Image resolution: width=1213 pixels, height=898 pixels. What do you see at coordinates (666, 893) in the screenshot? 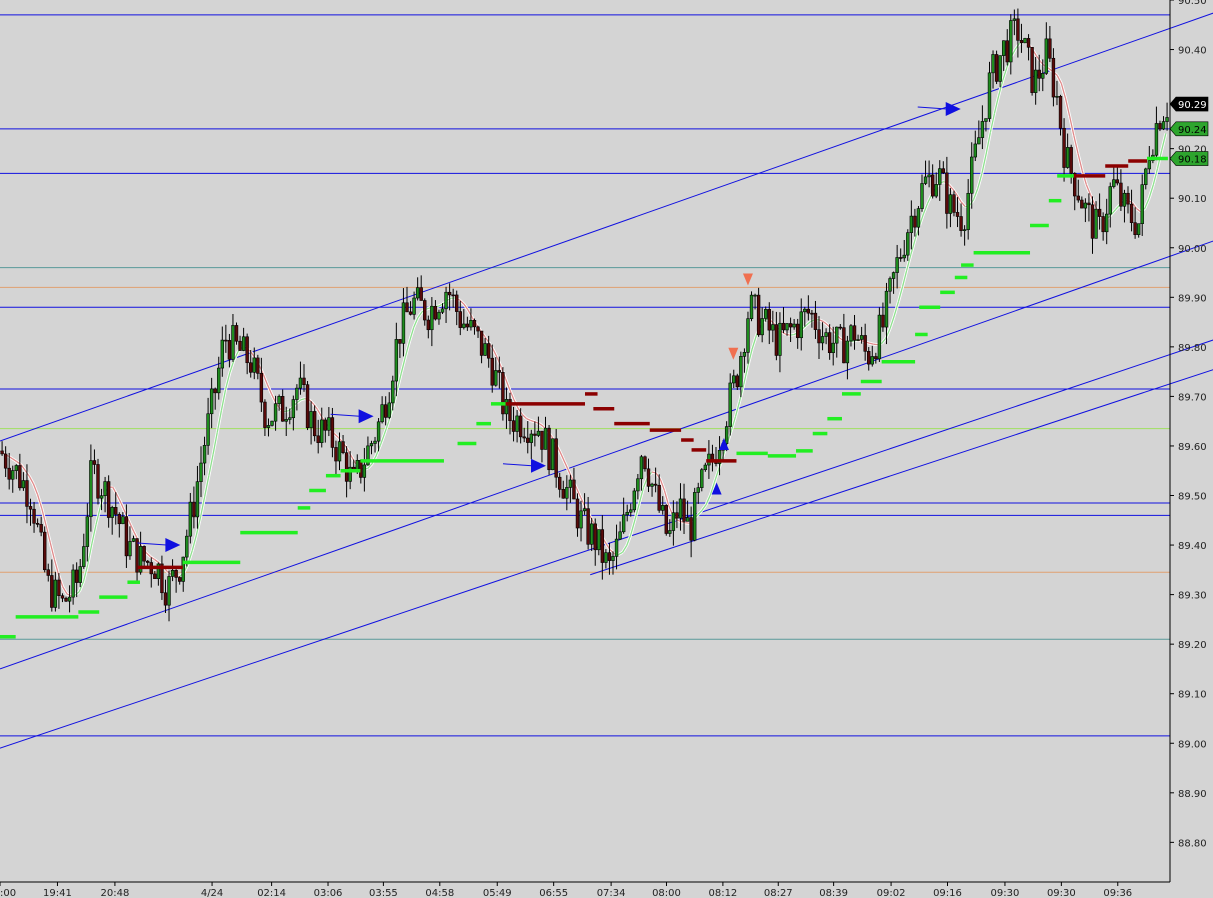
I see `x-tick-label: 08:00` at bounding box center [666, 893].